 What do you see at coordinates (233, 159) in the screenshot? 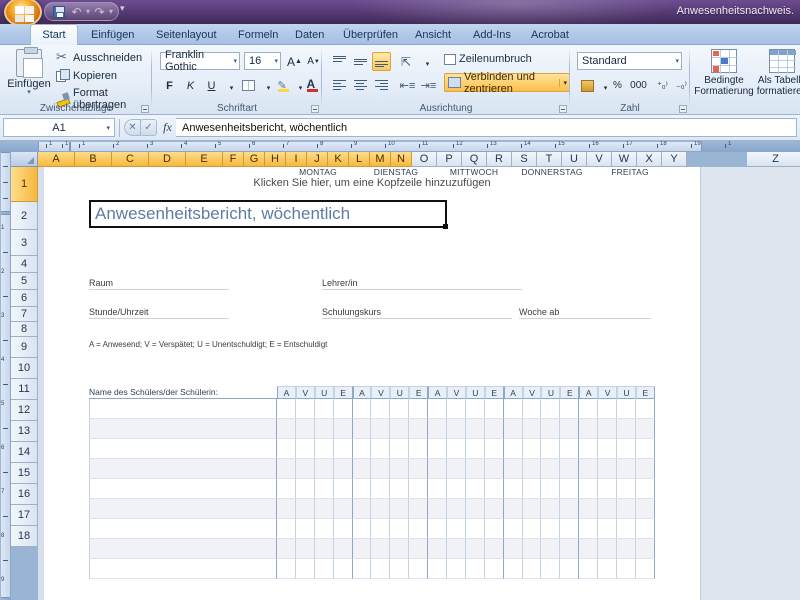
I see `column-header-f: F` at bounding box center [233, 159].